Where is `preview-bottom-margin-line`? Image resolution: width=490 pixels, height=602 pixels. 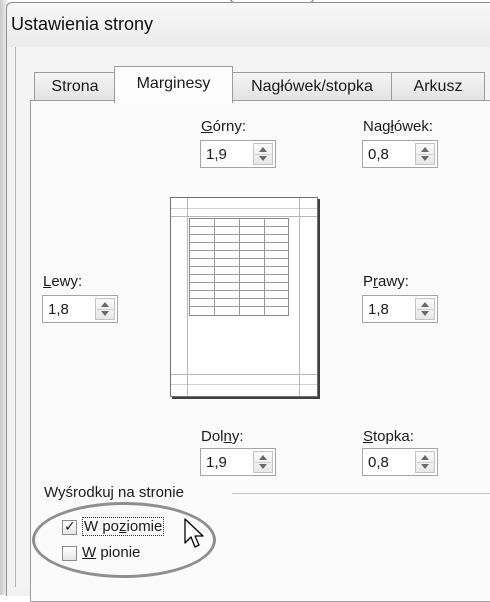 preview-bottom-margin-line is located at coordinates (244, 374).